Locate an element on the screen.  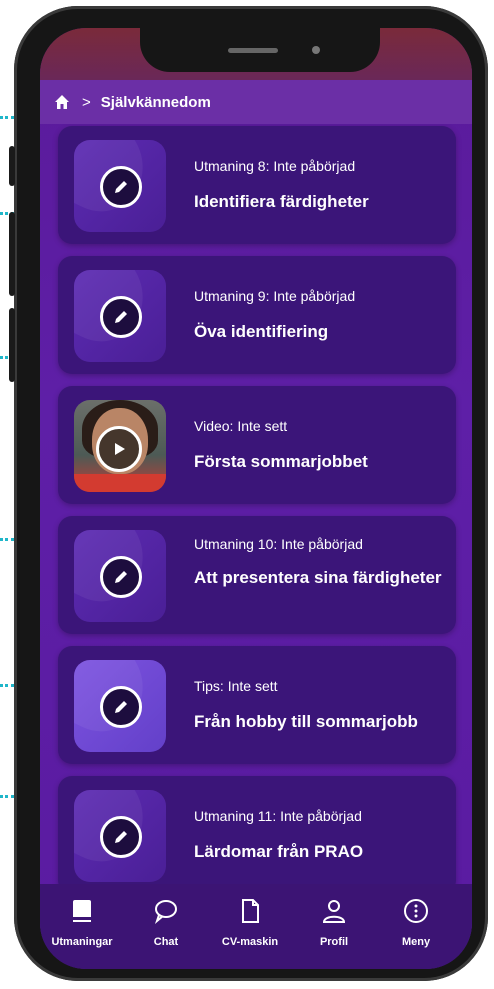
tab-label: Chat is located at coordinates (166, 942).